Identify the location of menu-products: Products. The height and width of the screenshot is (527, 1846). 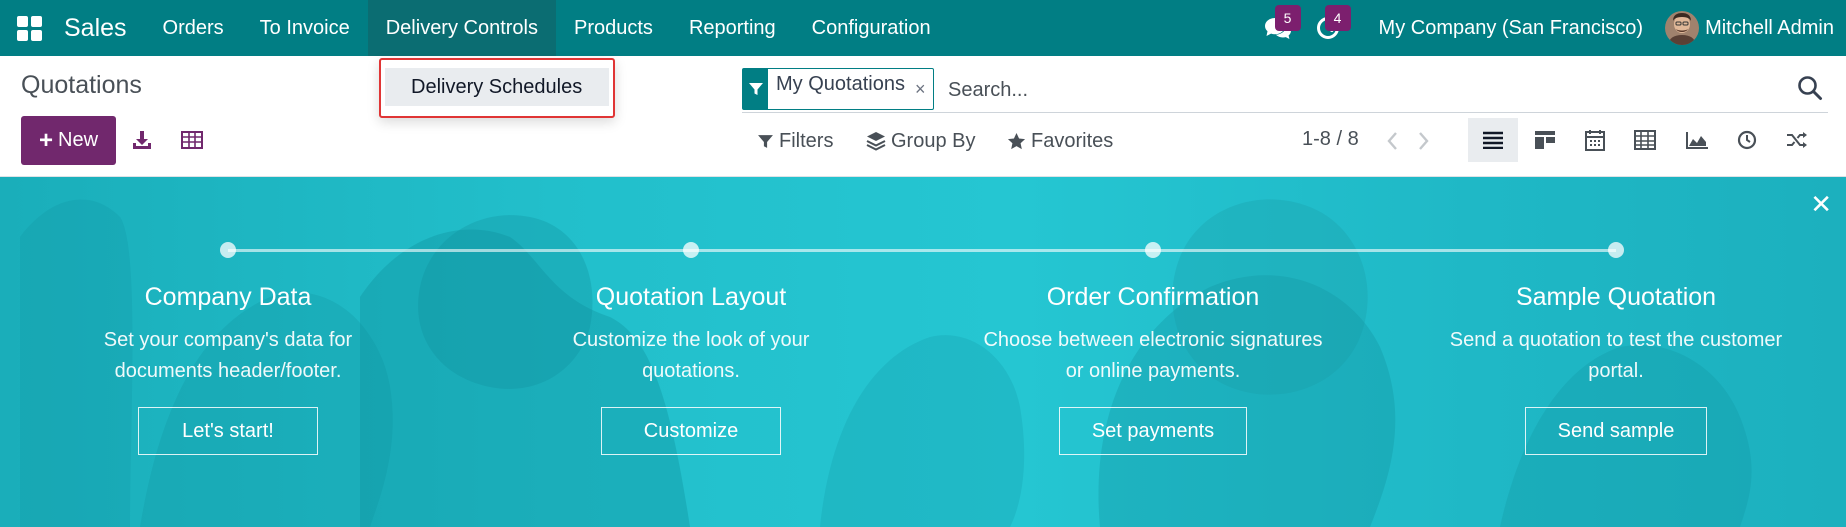
(613, 28).